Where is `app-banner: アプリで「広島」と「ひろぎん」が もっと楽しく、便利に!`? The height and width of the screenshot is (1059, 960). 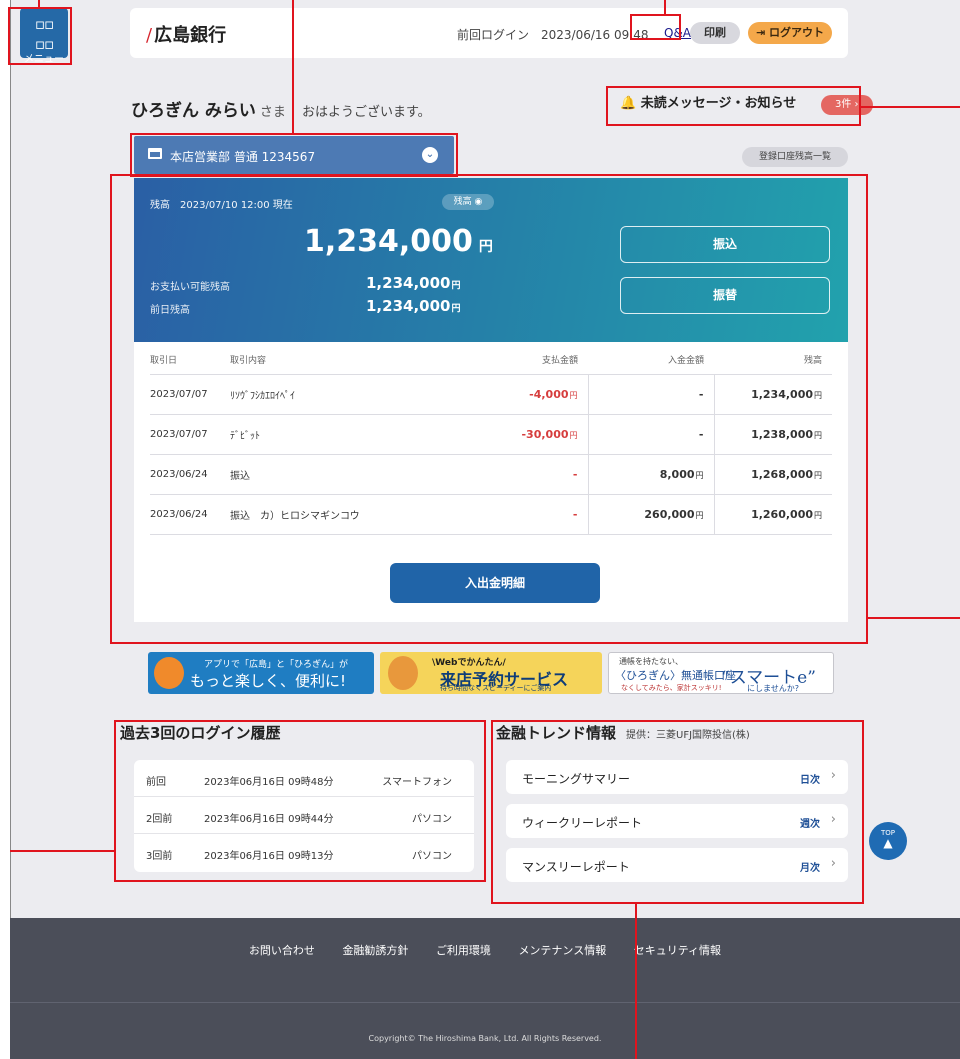
app-banner: アプリで「広島」と「ひろぎん」が もっと楽しく、便利に! is located at coordinates (261, 673).